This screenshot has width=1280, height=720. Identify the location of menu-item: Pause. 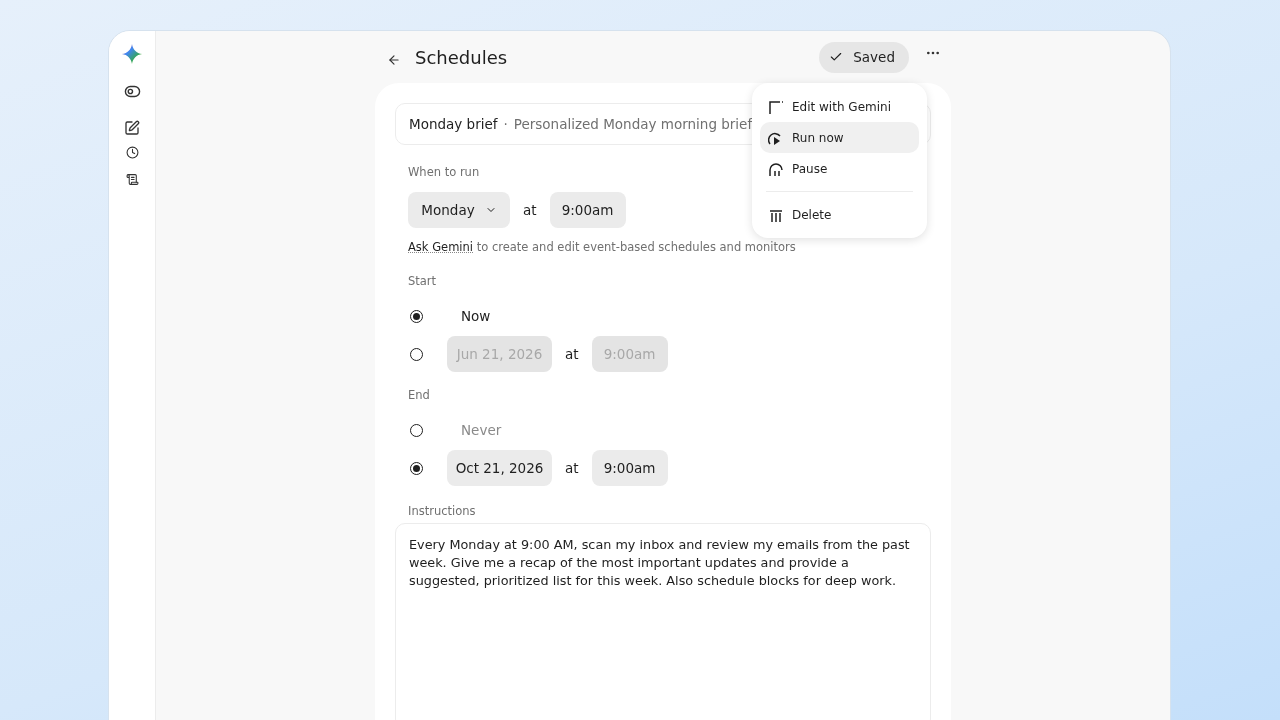
(839, 168).